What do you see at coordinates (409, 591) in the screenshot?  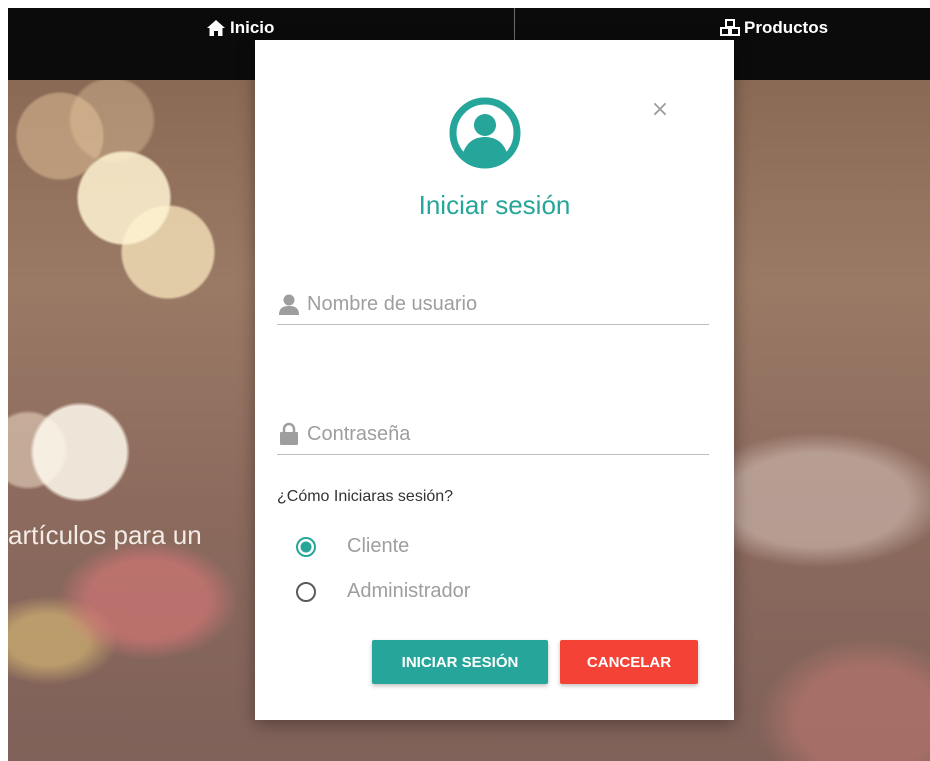 I see `radio-label-administrador: Administrador` at bounding box center [409, 591].